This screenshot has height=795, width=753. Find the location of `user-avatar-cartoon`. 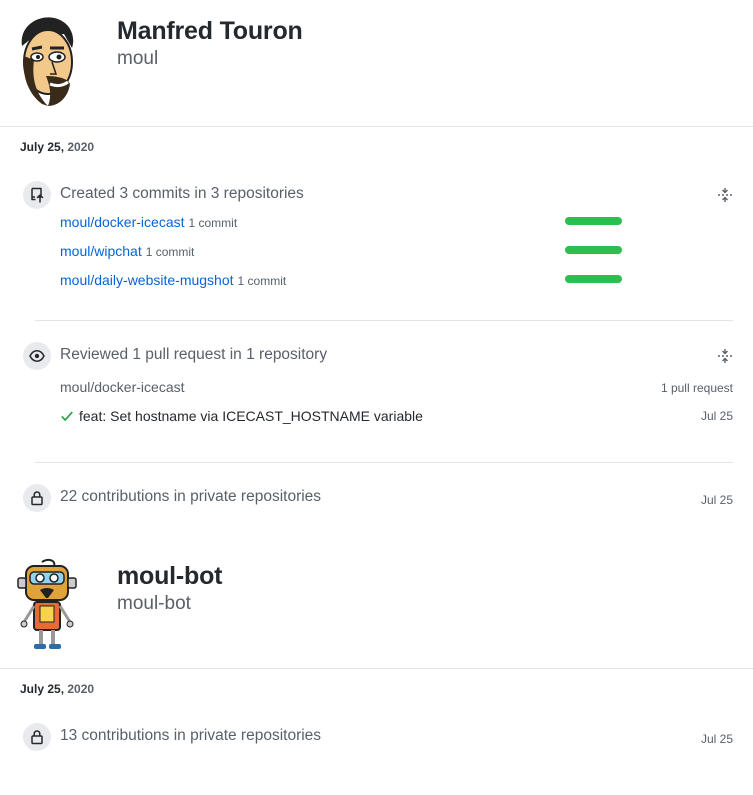

user-avatar-cartoon is located at coordinates (47, 60).